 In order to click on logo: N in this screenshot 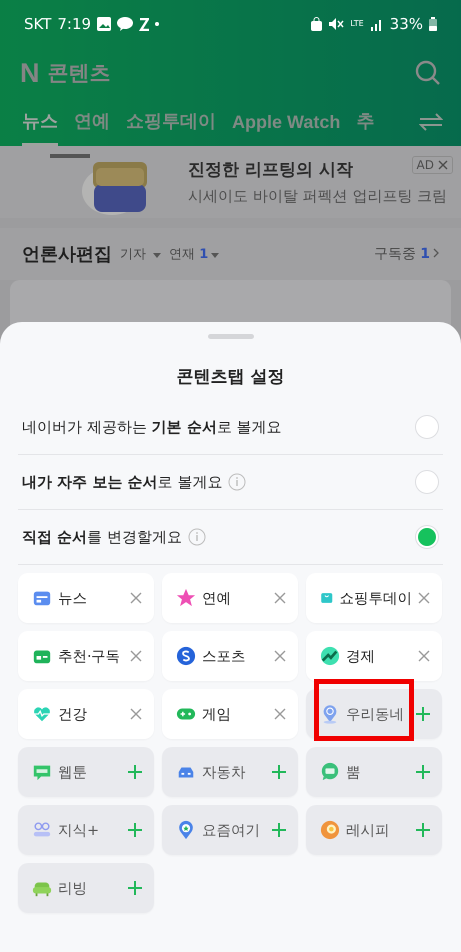, I will do `click(30, 73)`.